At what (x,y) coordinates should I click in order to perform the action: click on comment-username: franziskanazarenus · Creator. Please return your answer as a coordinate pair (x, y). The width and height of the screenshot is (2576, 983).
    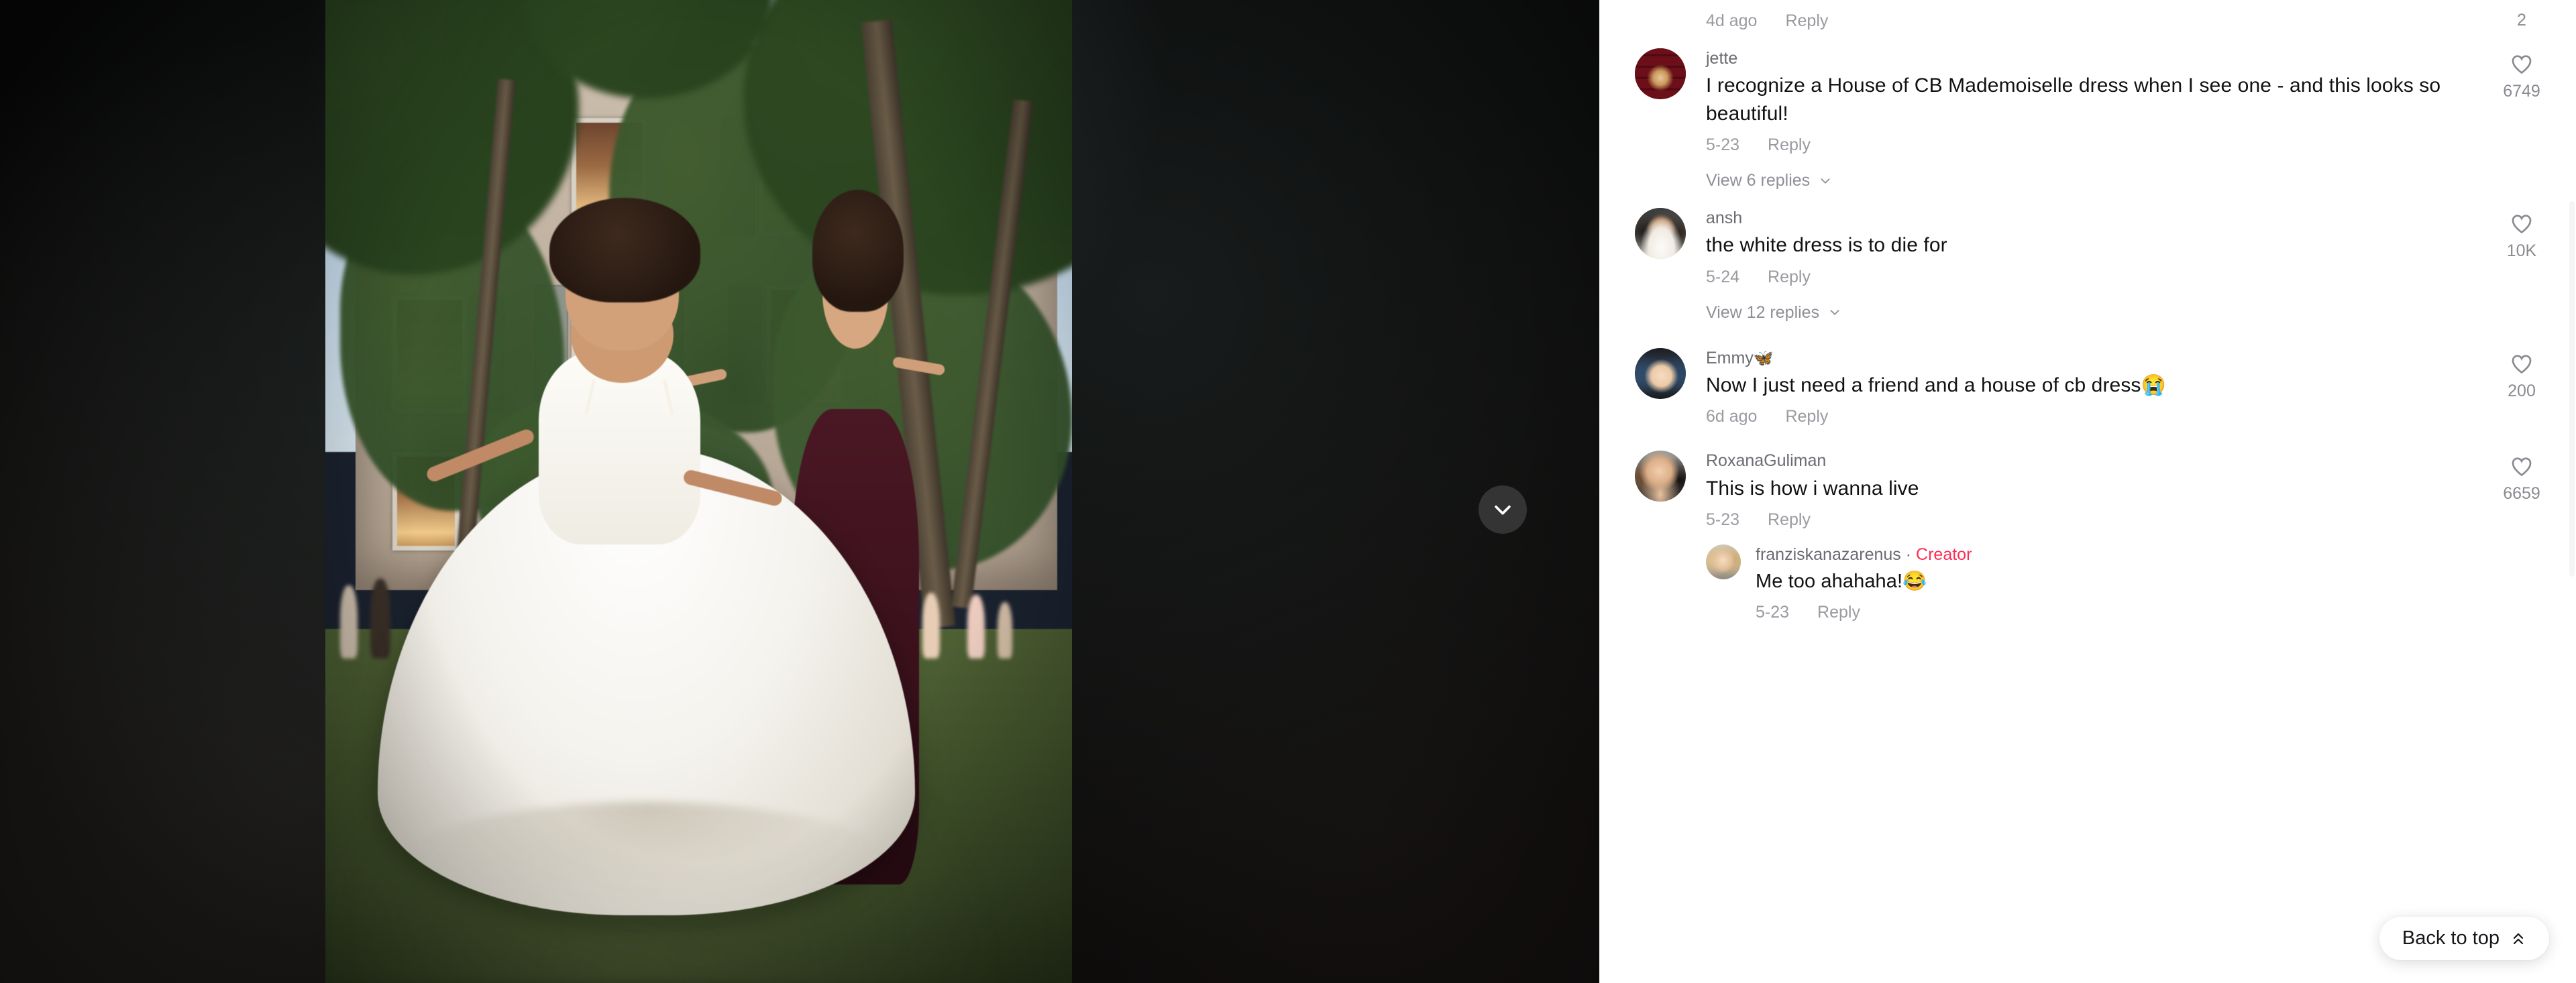
    Looking at the image, I should click on (1864, 554).